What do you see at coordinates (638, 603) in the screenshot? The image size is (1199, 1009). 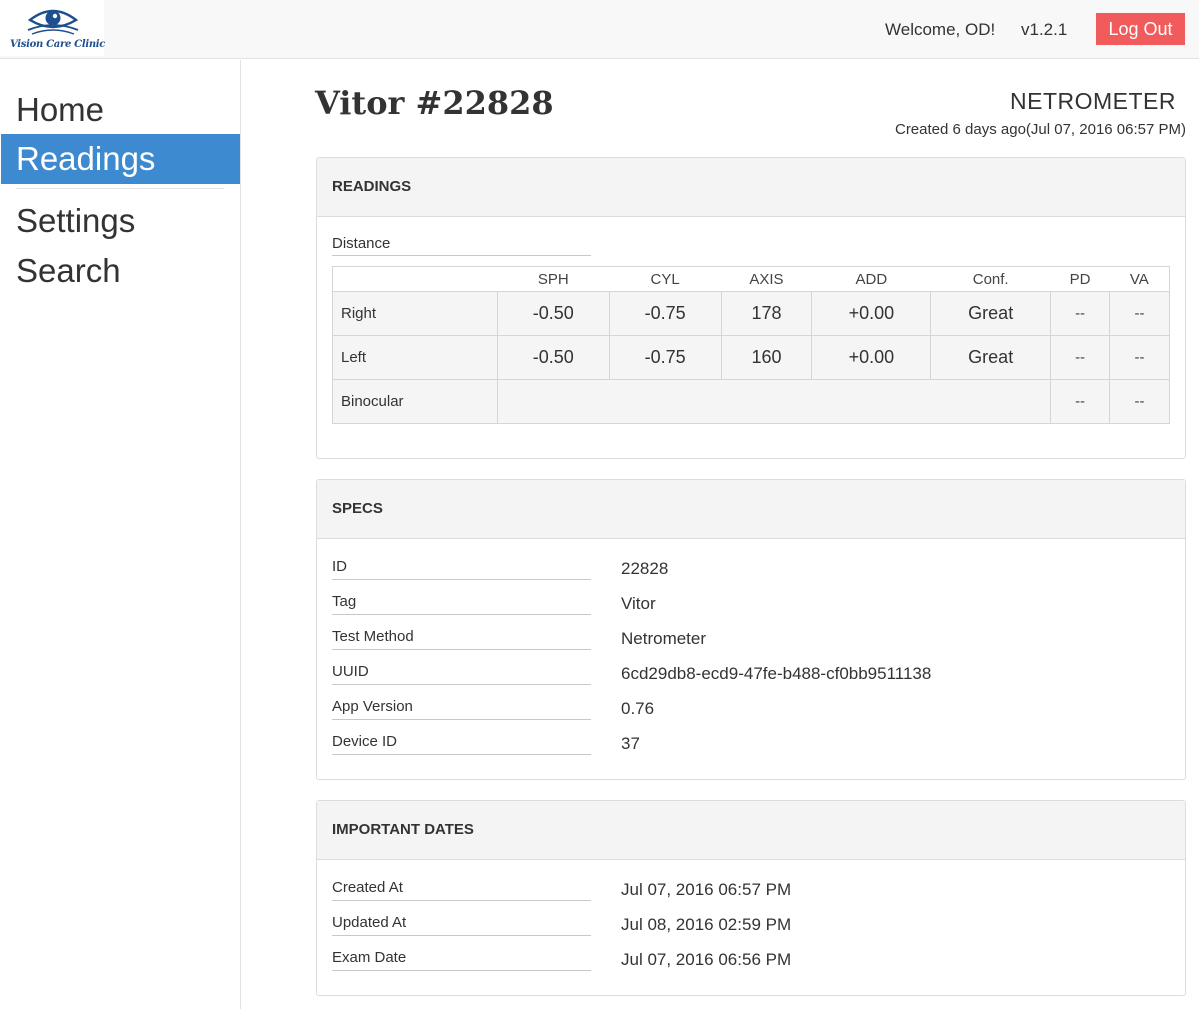 I see `spec-value: Vitor` at bounding box center [638, 603].